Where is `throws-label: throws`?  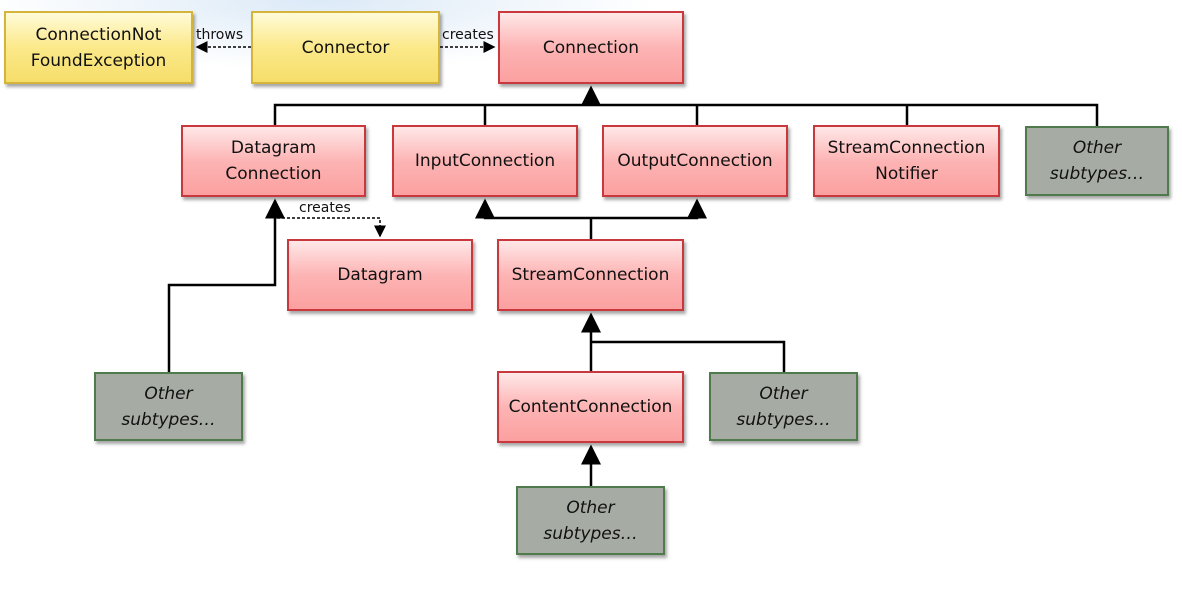 throws-label: throws is located at coordinates (220, 35).